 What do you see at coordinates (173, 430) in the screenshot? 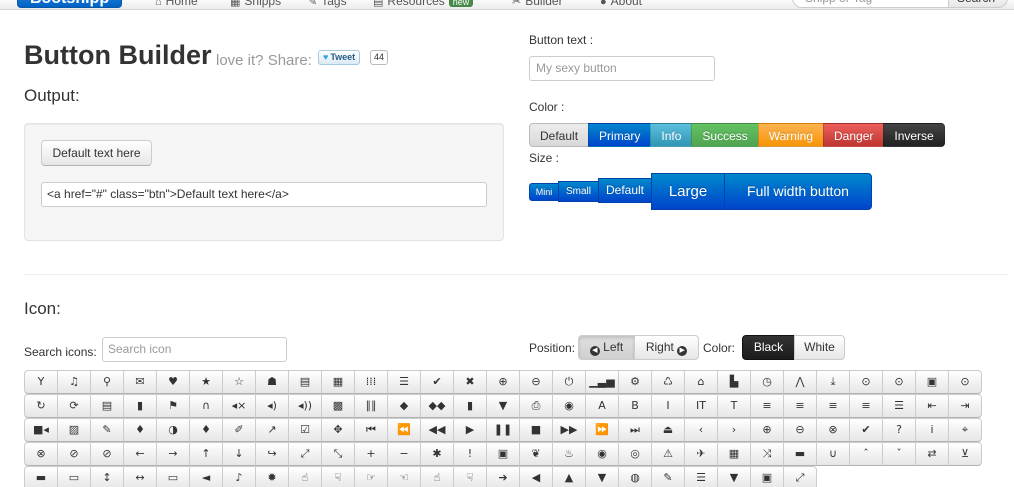
I see `adjust-icon: ◑` at bounding box center [173, 430].